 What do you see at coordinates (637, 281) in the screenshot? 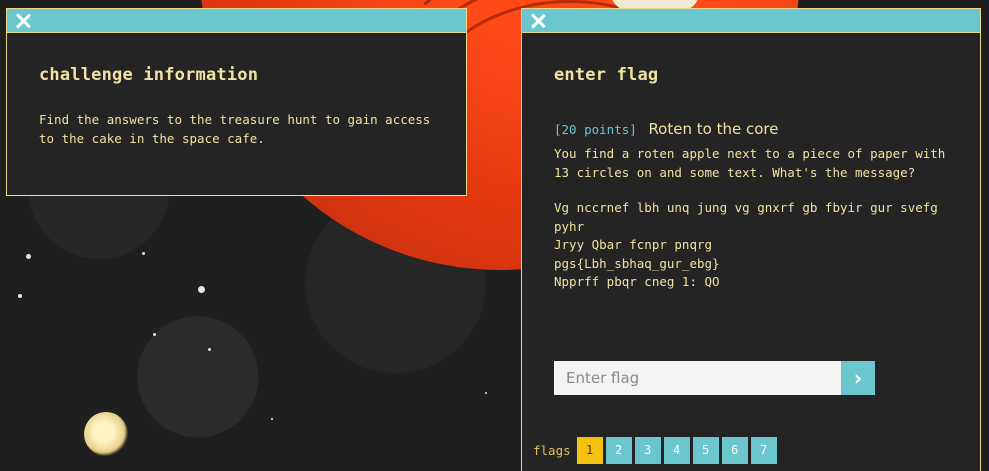
I see `cipher-line: Npprff pbqr cneg 1: QO` at bounding box center [637, 281].